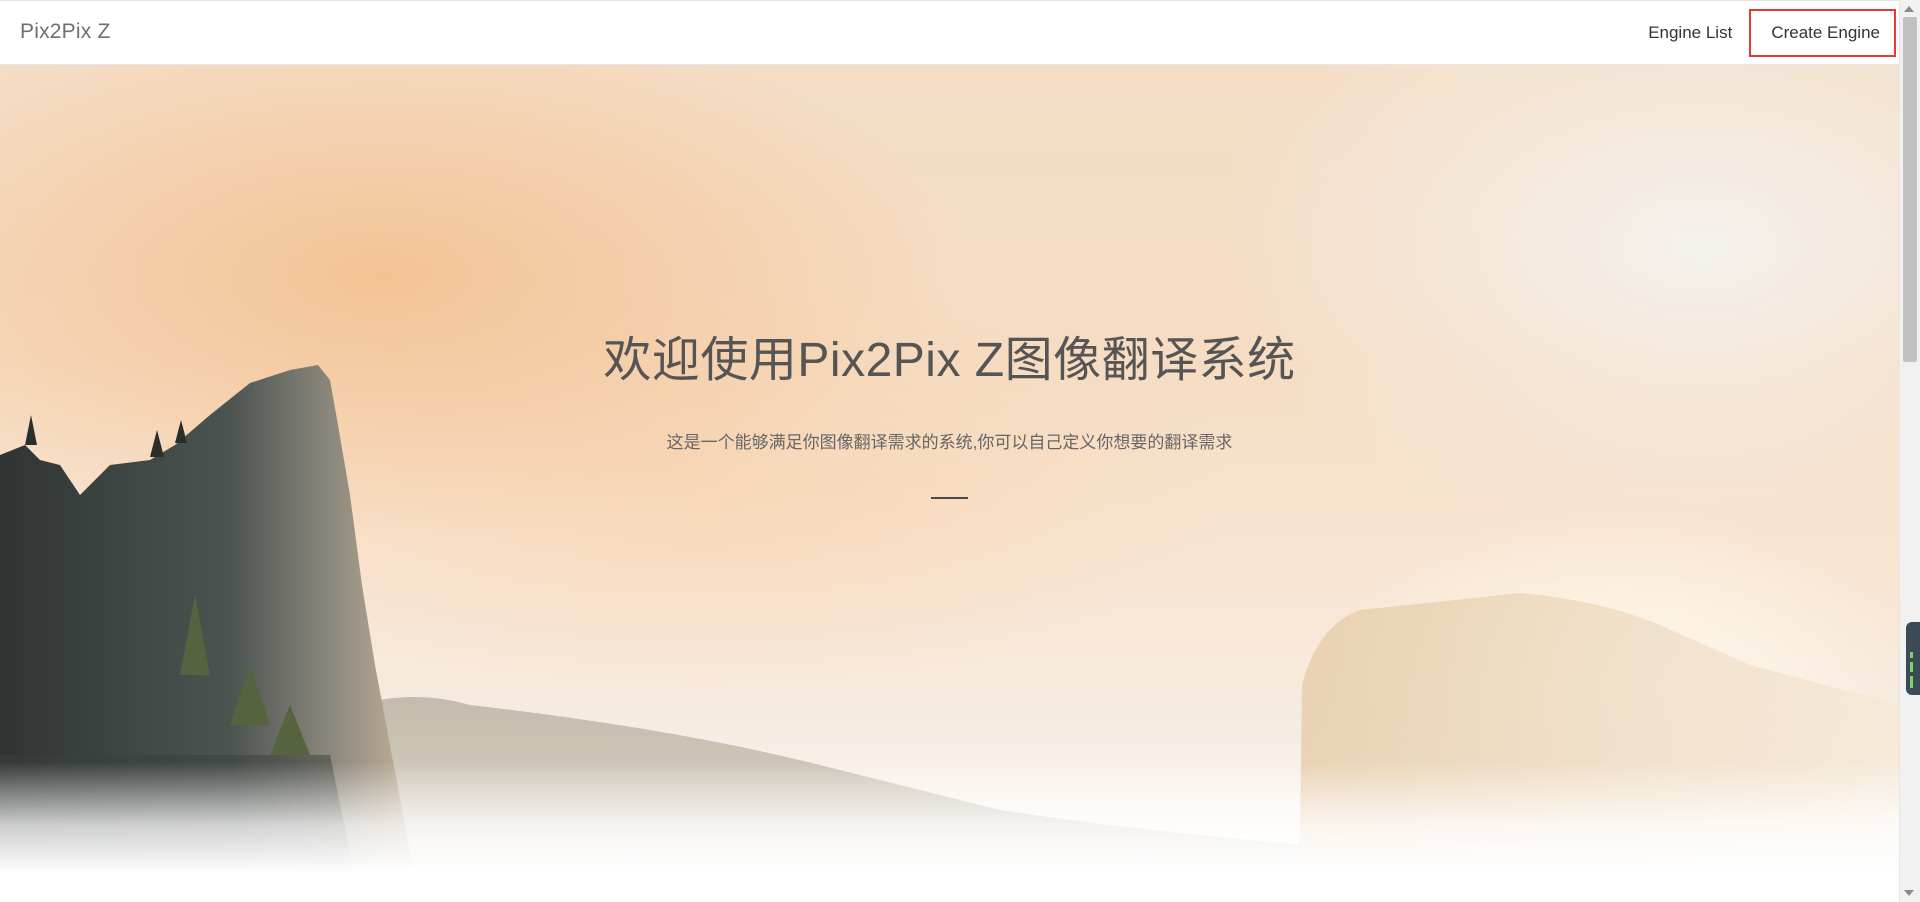 Image resolution: width=1920 pixels, height=902 pixels. I want to click on nav-engine-list: Engine List, so click(1690, 33).